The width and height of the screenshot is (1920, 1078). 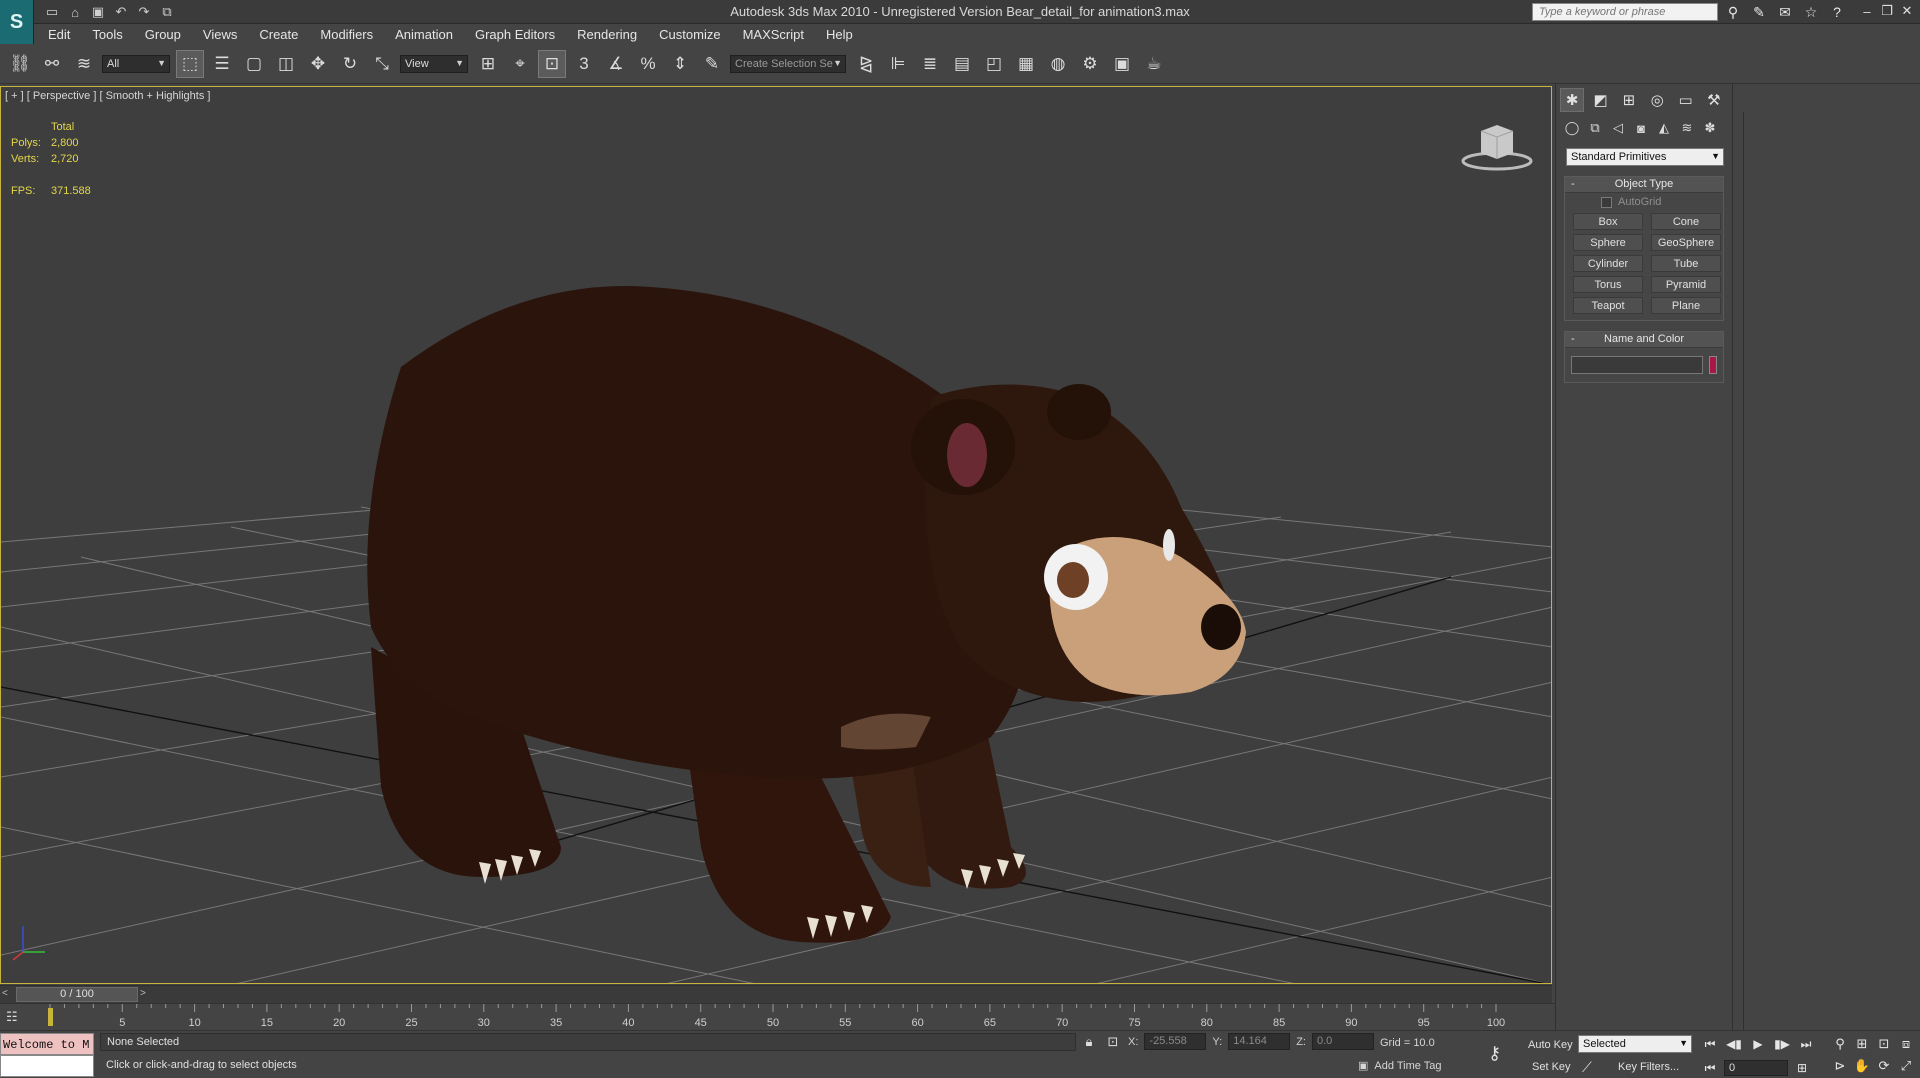 What do you see at coordinates (680, 64) in the screenshot?
I see `spinner-snap-icon: ⇕` at bounding box center [680, 64].